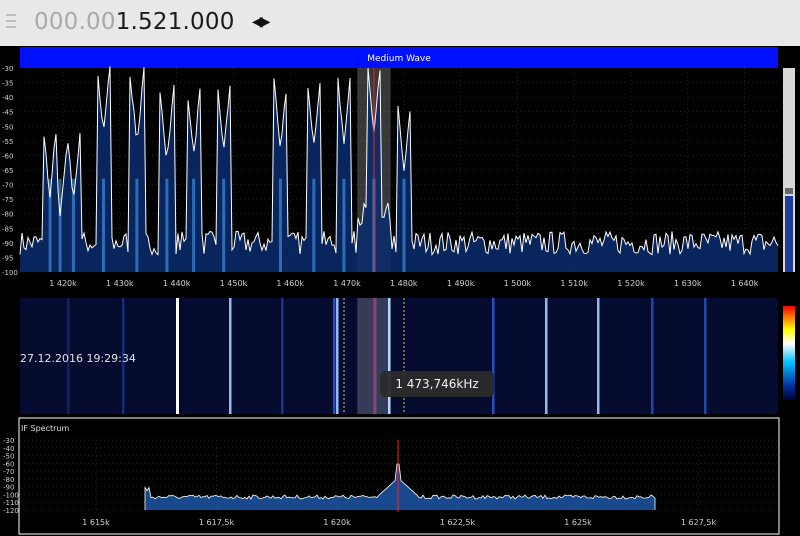 This screenshot has width=800, height=536. Describe the element at coordinates (399, 59) in the screenshot. I see `band-label: Medium Wave` at that location.